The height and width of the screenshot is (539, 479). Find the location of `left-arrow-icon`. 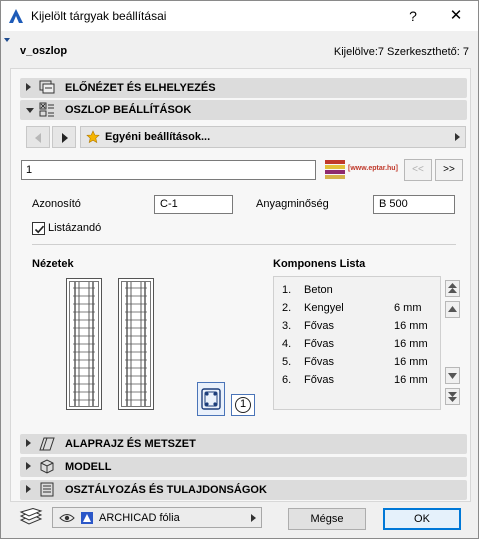

left-arrow-icon is located at coordinates (38, 138).